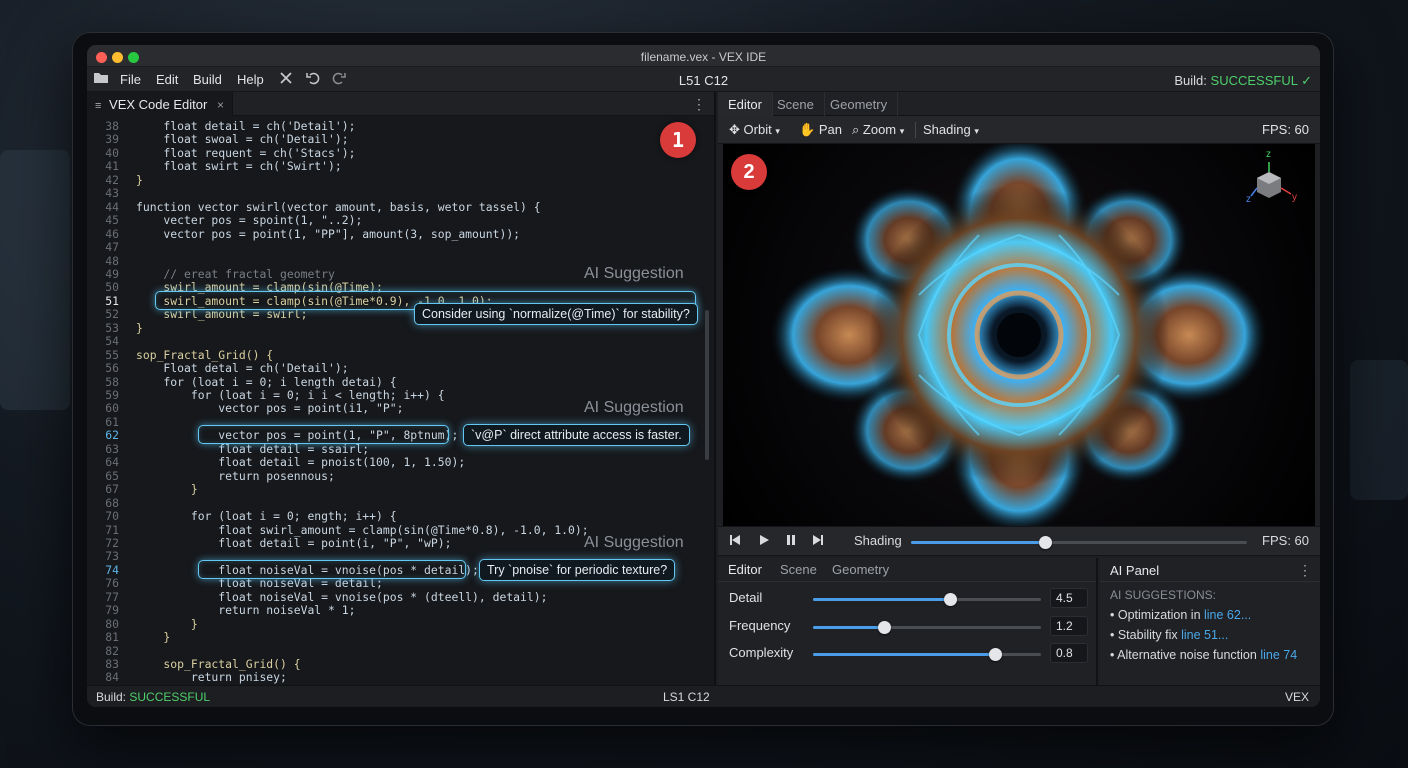 The image size is (1408, 768). Describe the element at coordinates (112, 260) in the screenshot. I see `line-number: 48` at that location.